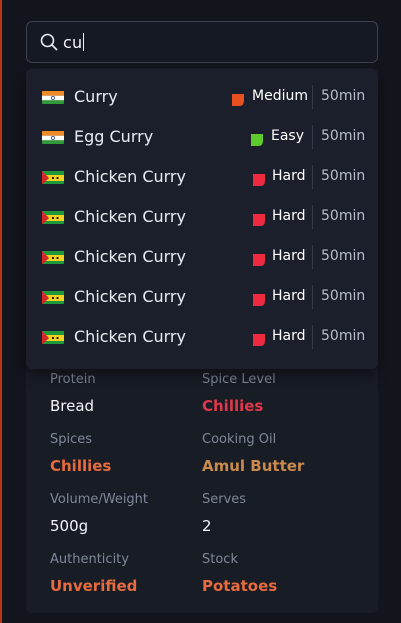 The image size is (401, 623). I want to click on detail-label: Spices, so click(71, 439).